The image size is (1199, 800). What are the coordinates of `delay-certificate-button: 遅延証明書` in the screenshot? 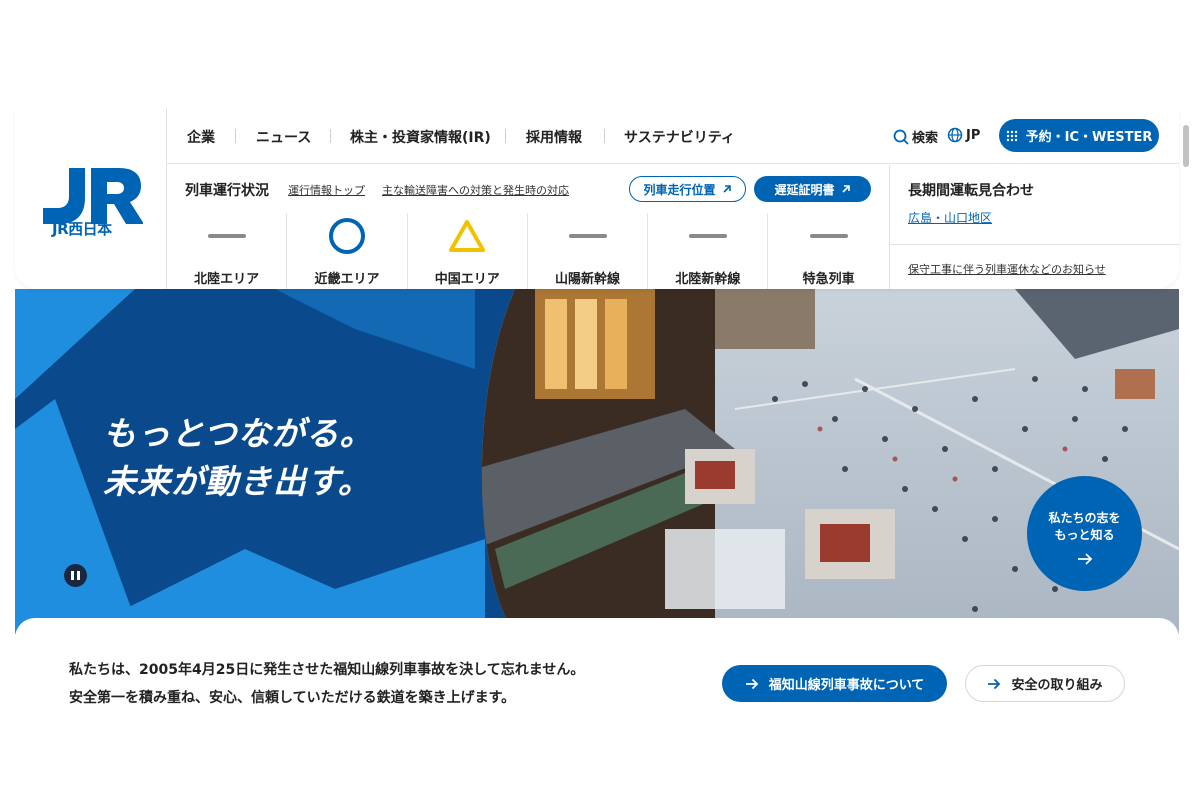 It's located at (812, 189).